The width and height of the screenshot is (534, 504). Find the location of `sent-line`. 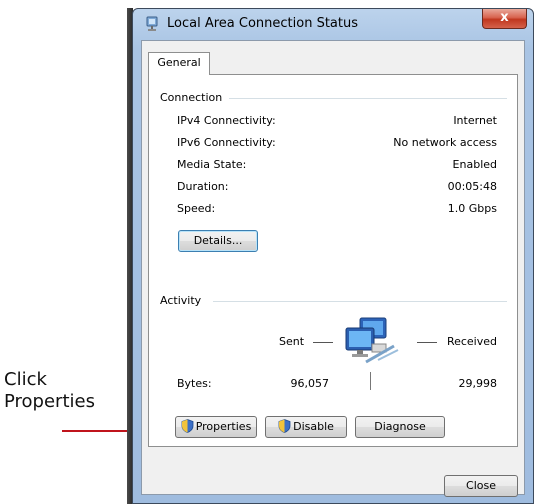

sent-line is located at coordinates (323, 342).